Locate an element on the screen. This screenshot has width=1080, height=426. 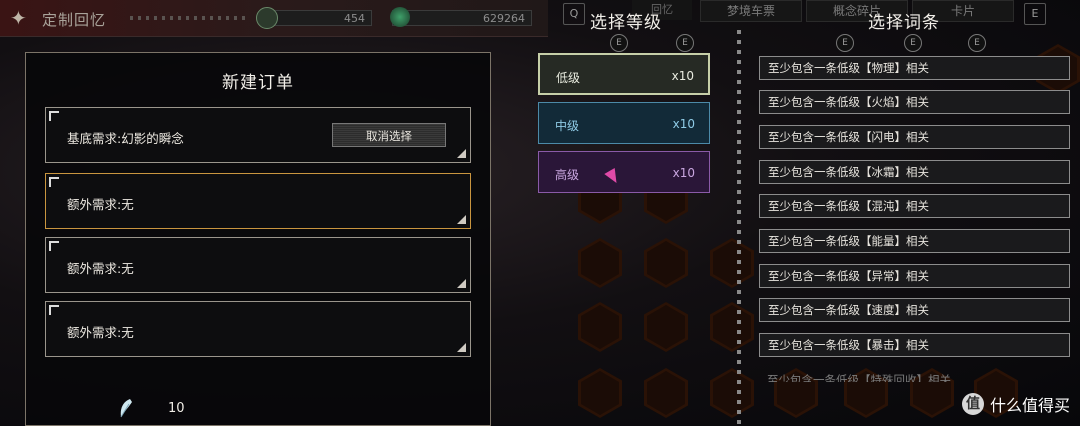
affix-option-partial: 至少包含一条低级【特殊回收】相关 is located at coordinates (914, 375).